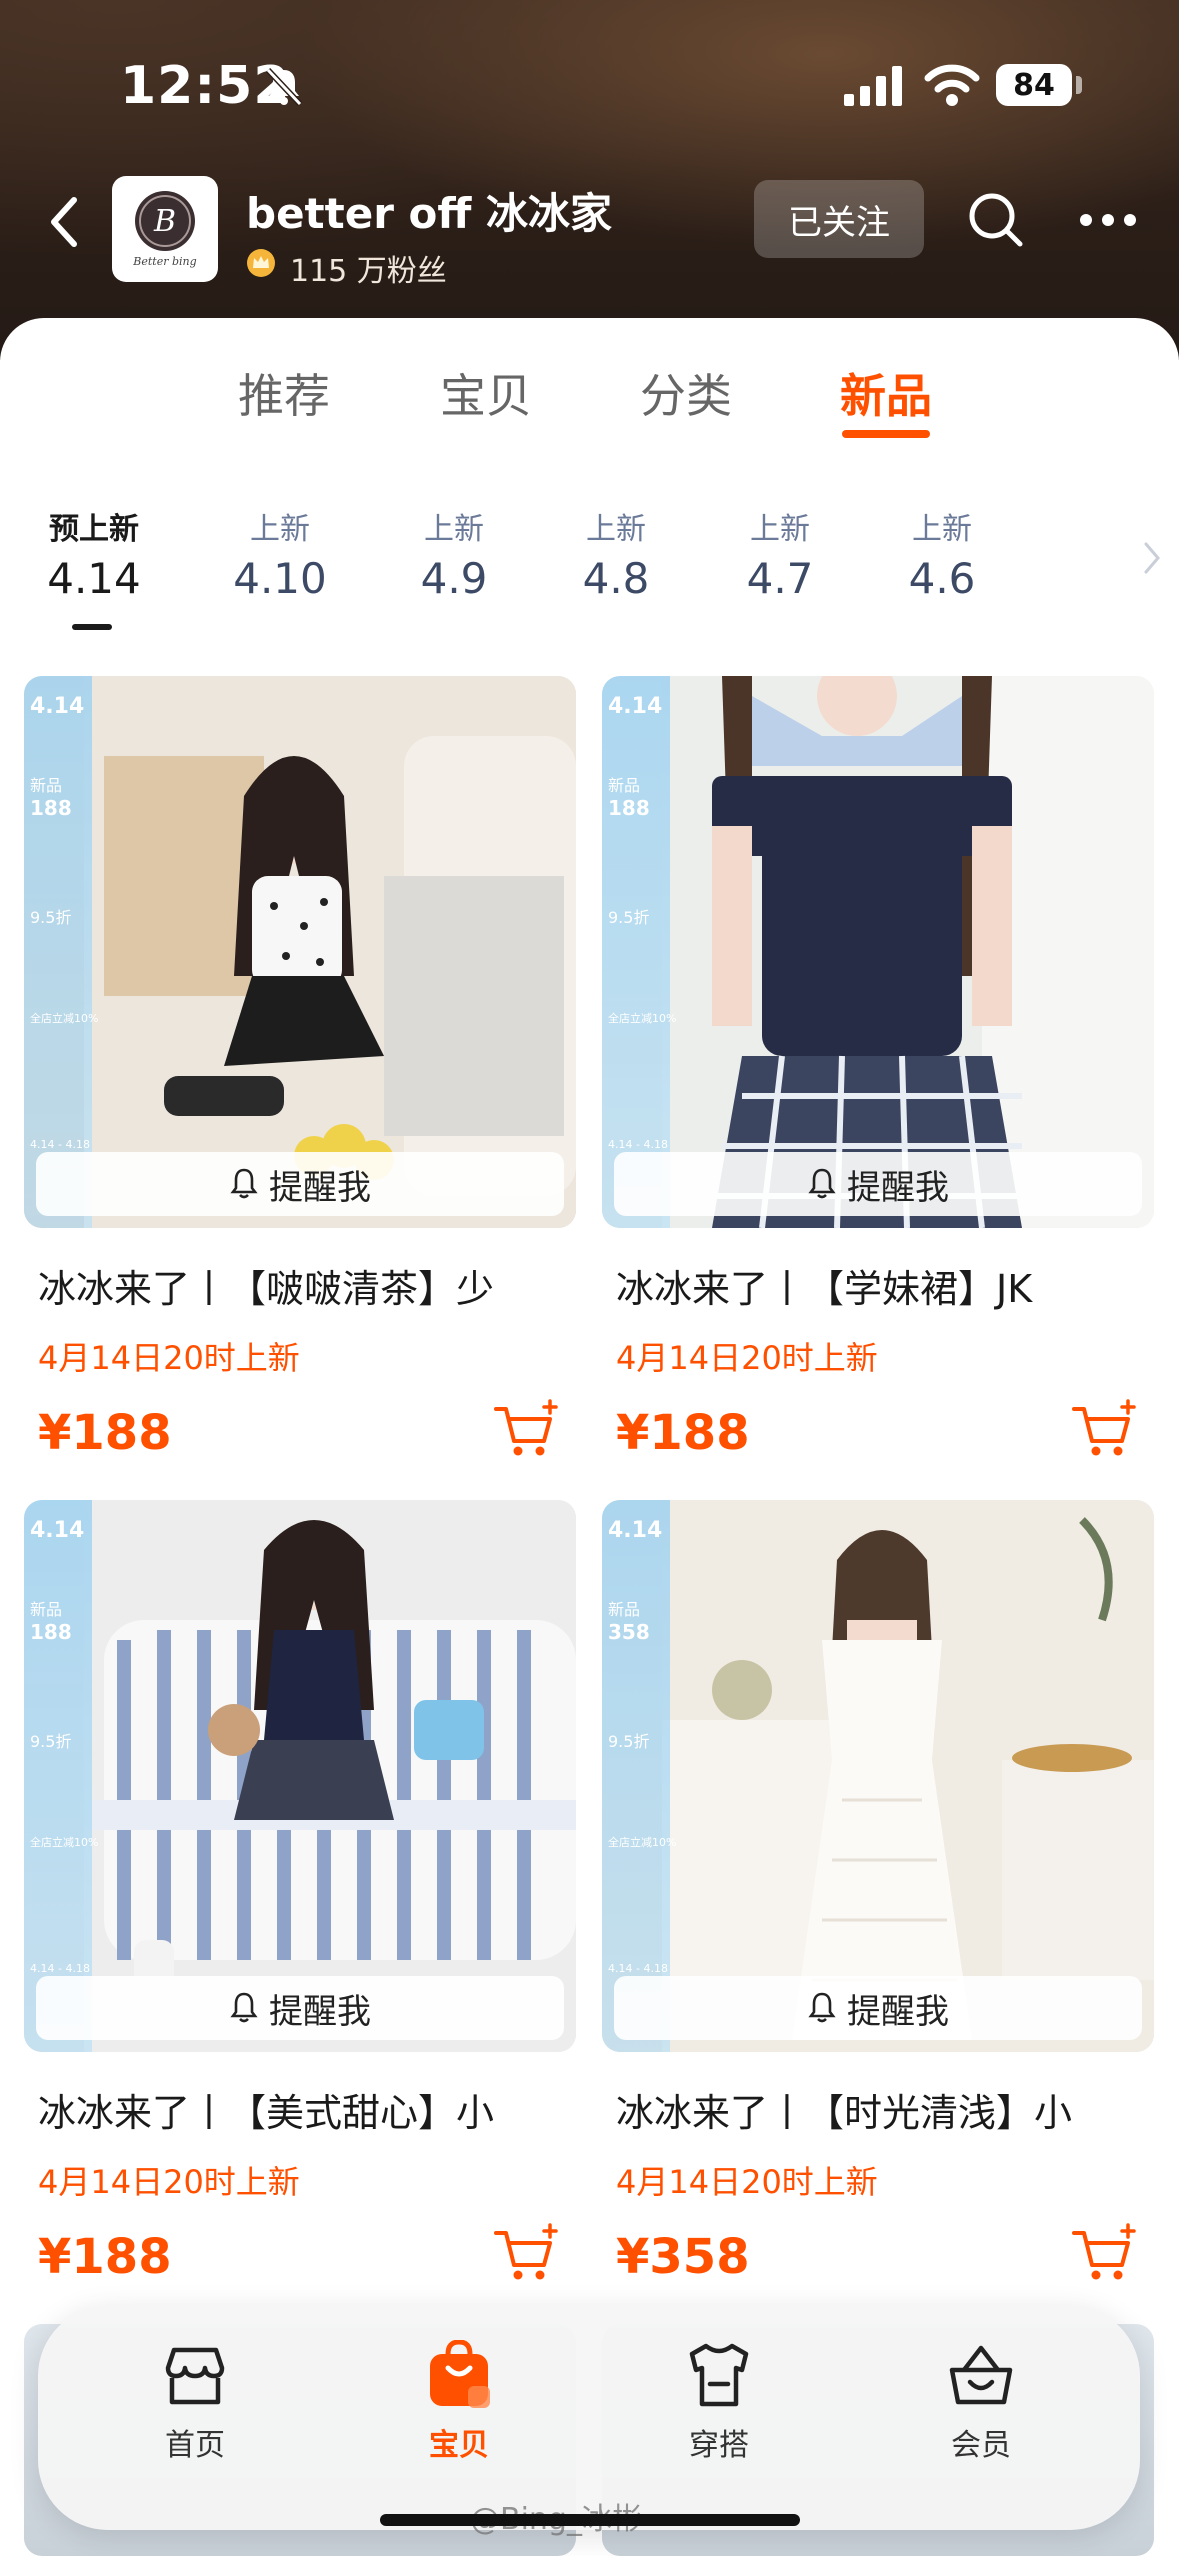 The image size is (1179, 2556). I want to click on date-value: 4.8, so click(616, 578).